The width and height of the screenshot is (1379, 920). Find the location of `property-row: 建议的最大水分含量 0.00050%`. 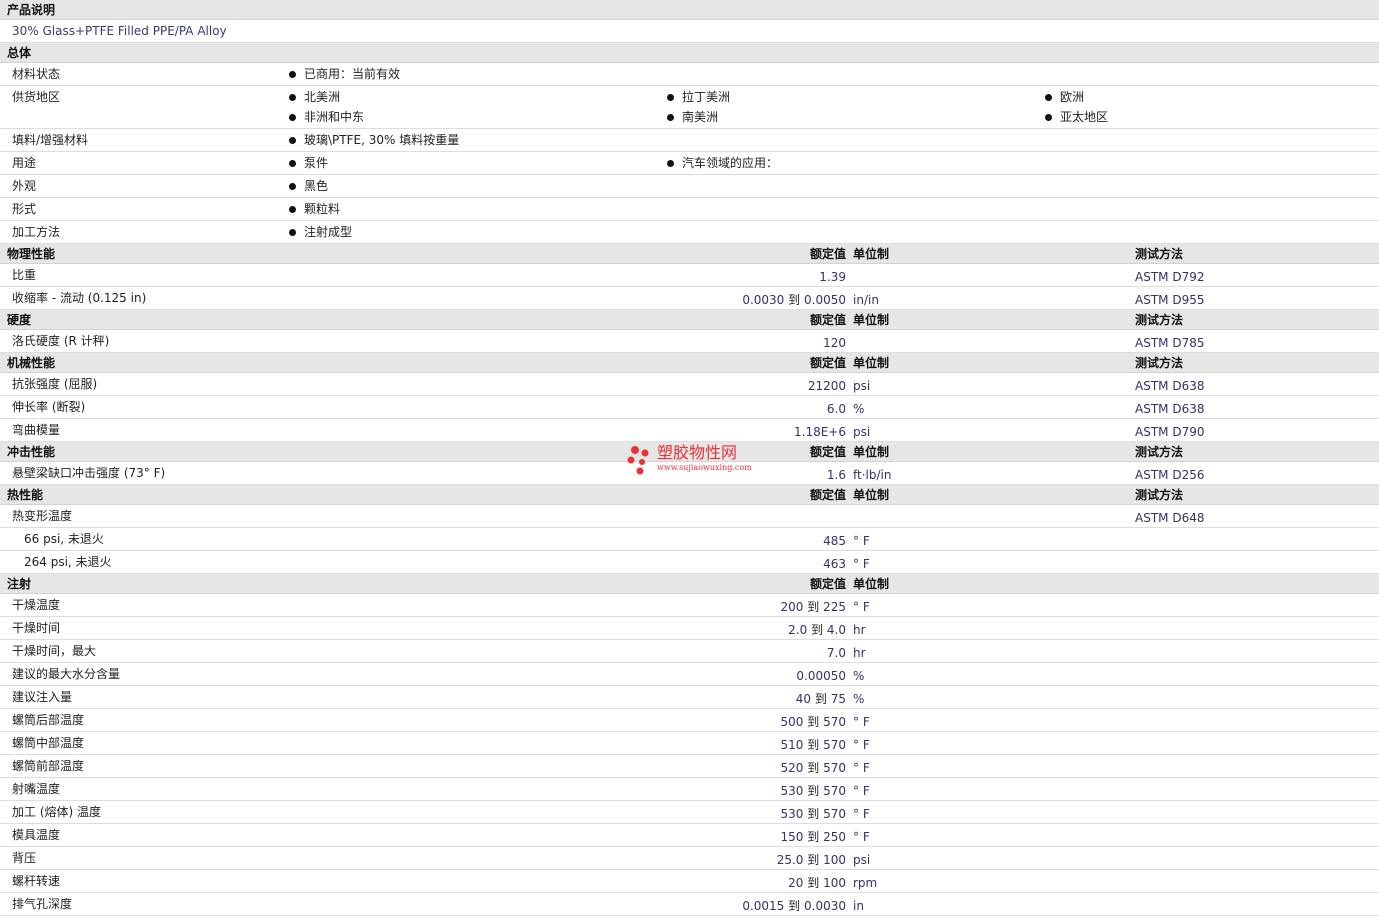

property-row: 建议的最大水分含量 0.00050% is located at coordinates (689, 674).